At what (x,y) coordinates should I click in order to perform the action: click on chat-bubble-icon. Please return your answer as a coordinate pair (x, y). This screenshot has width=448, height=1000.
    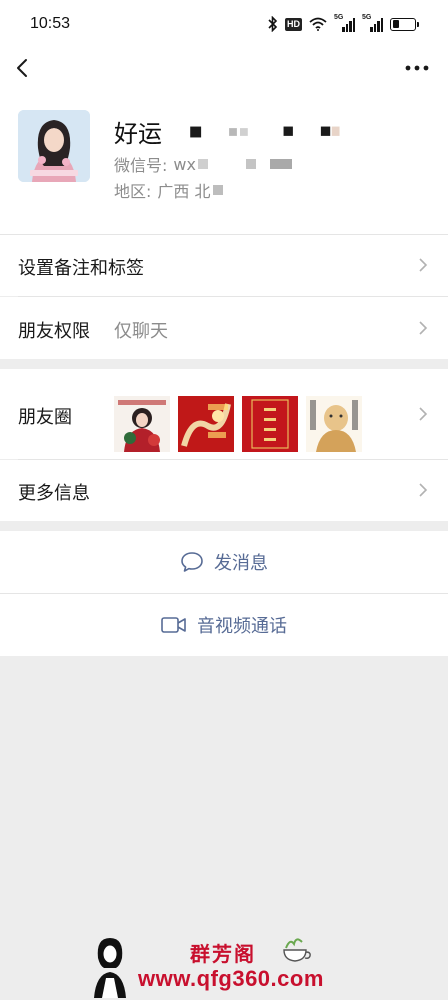
    Looking at the image, I should click on (192, 562).